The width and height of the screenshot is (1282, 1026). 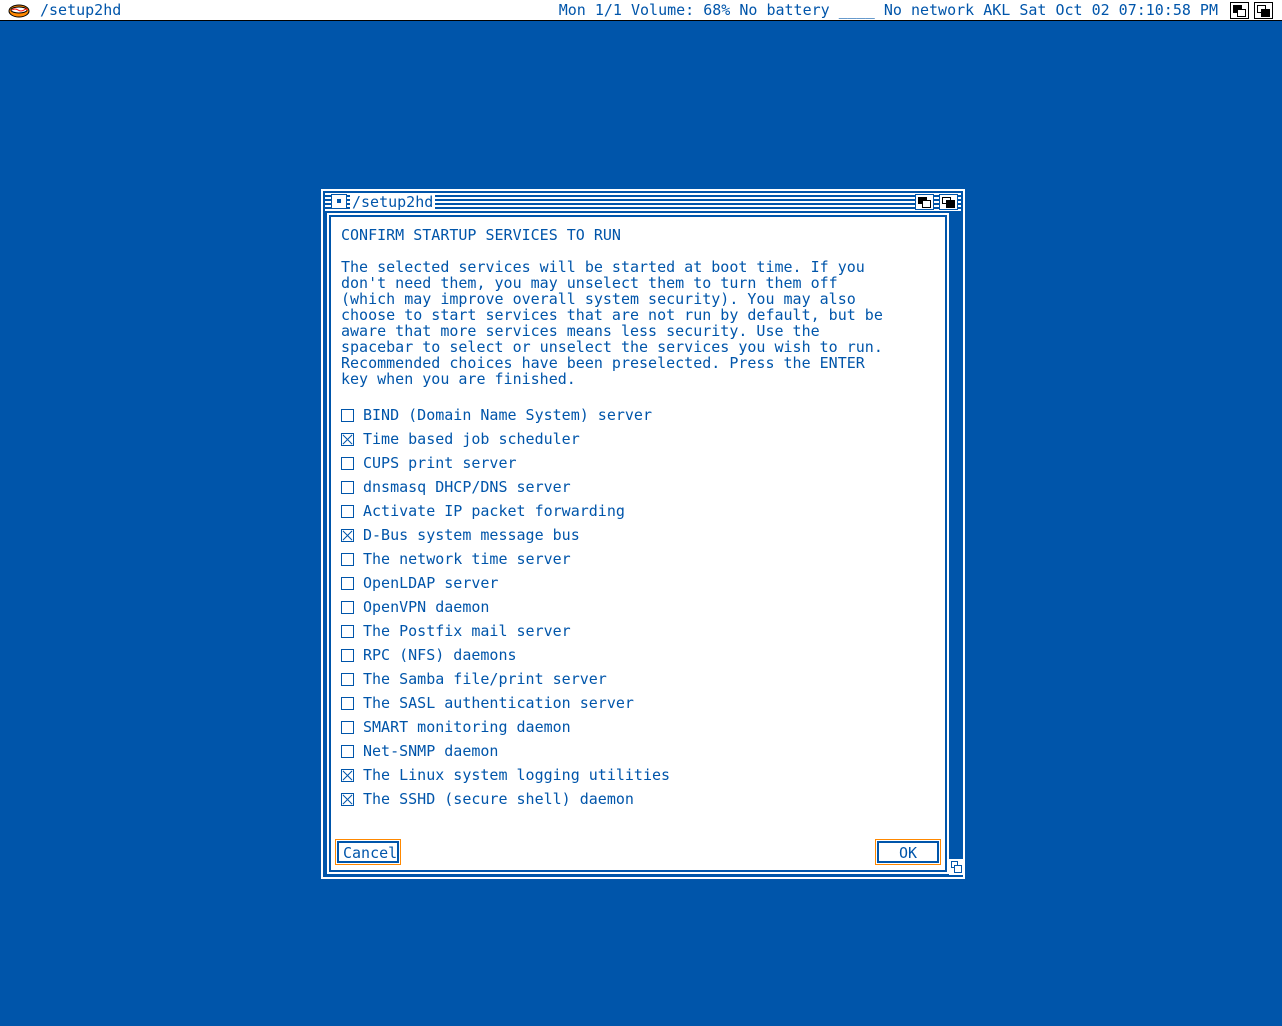 I want to click on service-item: CUPS print server, so click(x=505, y=463).